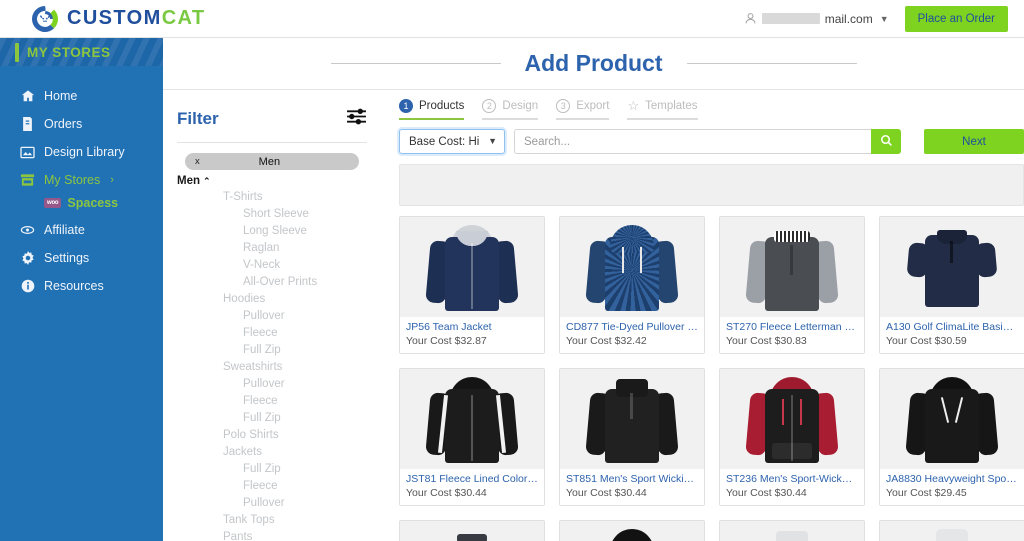 The height and width of the screenshot is (541, 1024). I want to click on product-cost: Your Cost $30.44, so click(766, 493).